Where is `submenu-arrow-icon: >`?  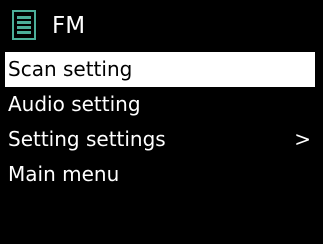
submenu-arrow-icon: > is located at coordinates (302, 139).